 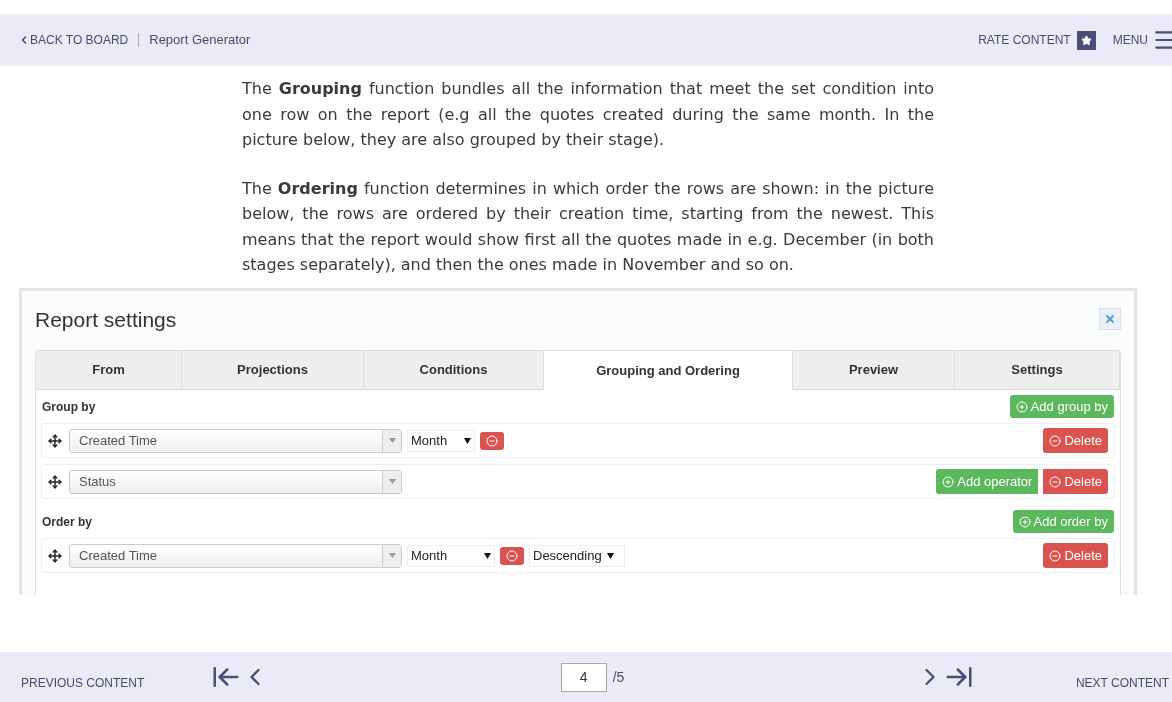 What do you see at coordinates (106, 319) in the screenshot?
I see `dialog-title: Report settings` at bounding box center [106, 319].